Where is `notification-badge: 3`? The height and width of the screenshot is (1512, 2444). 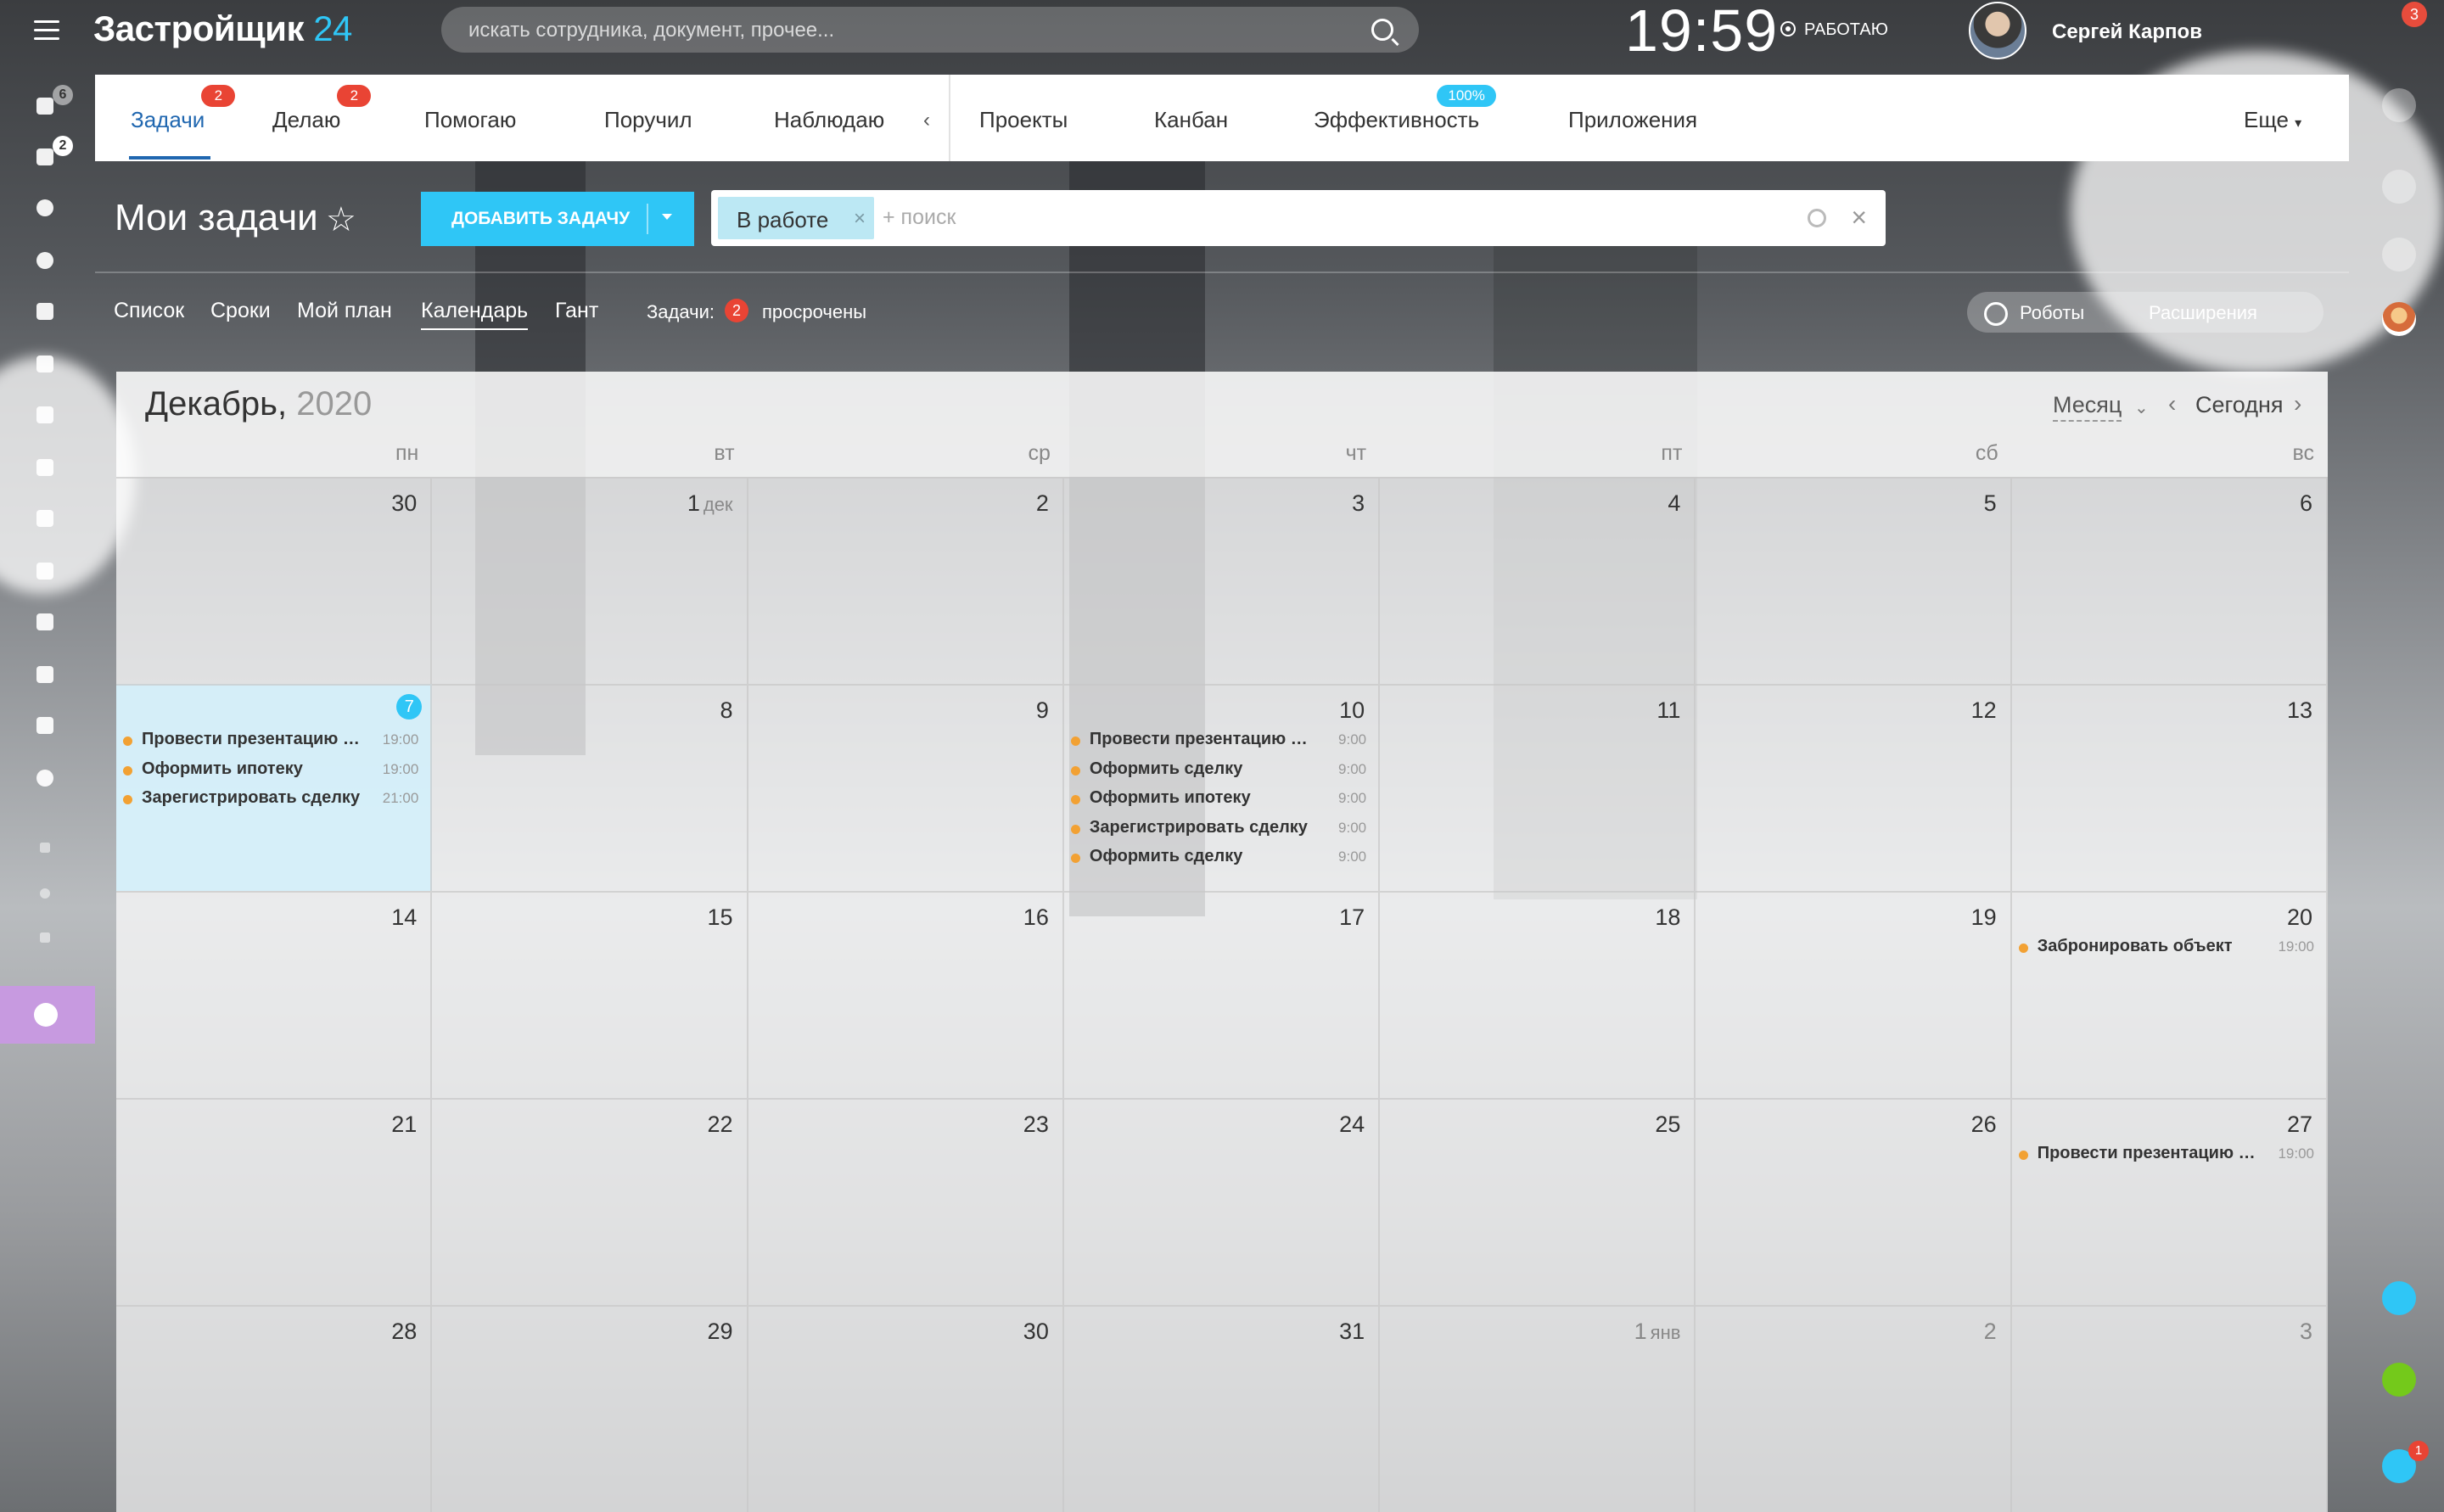 notification-badge: 3 is located at coordinates (2414, 15).